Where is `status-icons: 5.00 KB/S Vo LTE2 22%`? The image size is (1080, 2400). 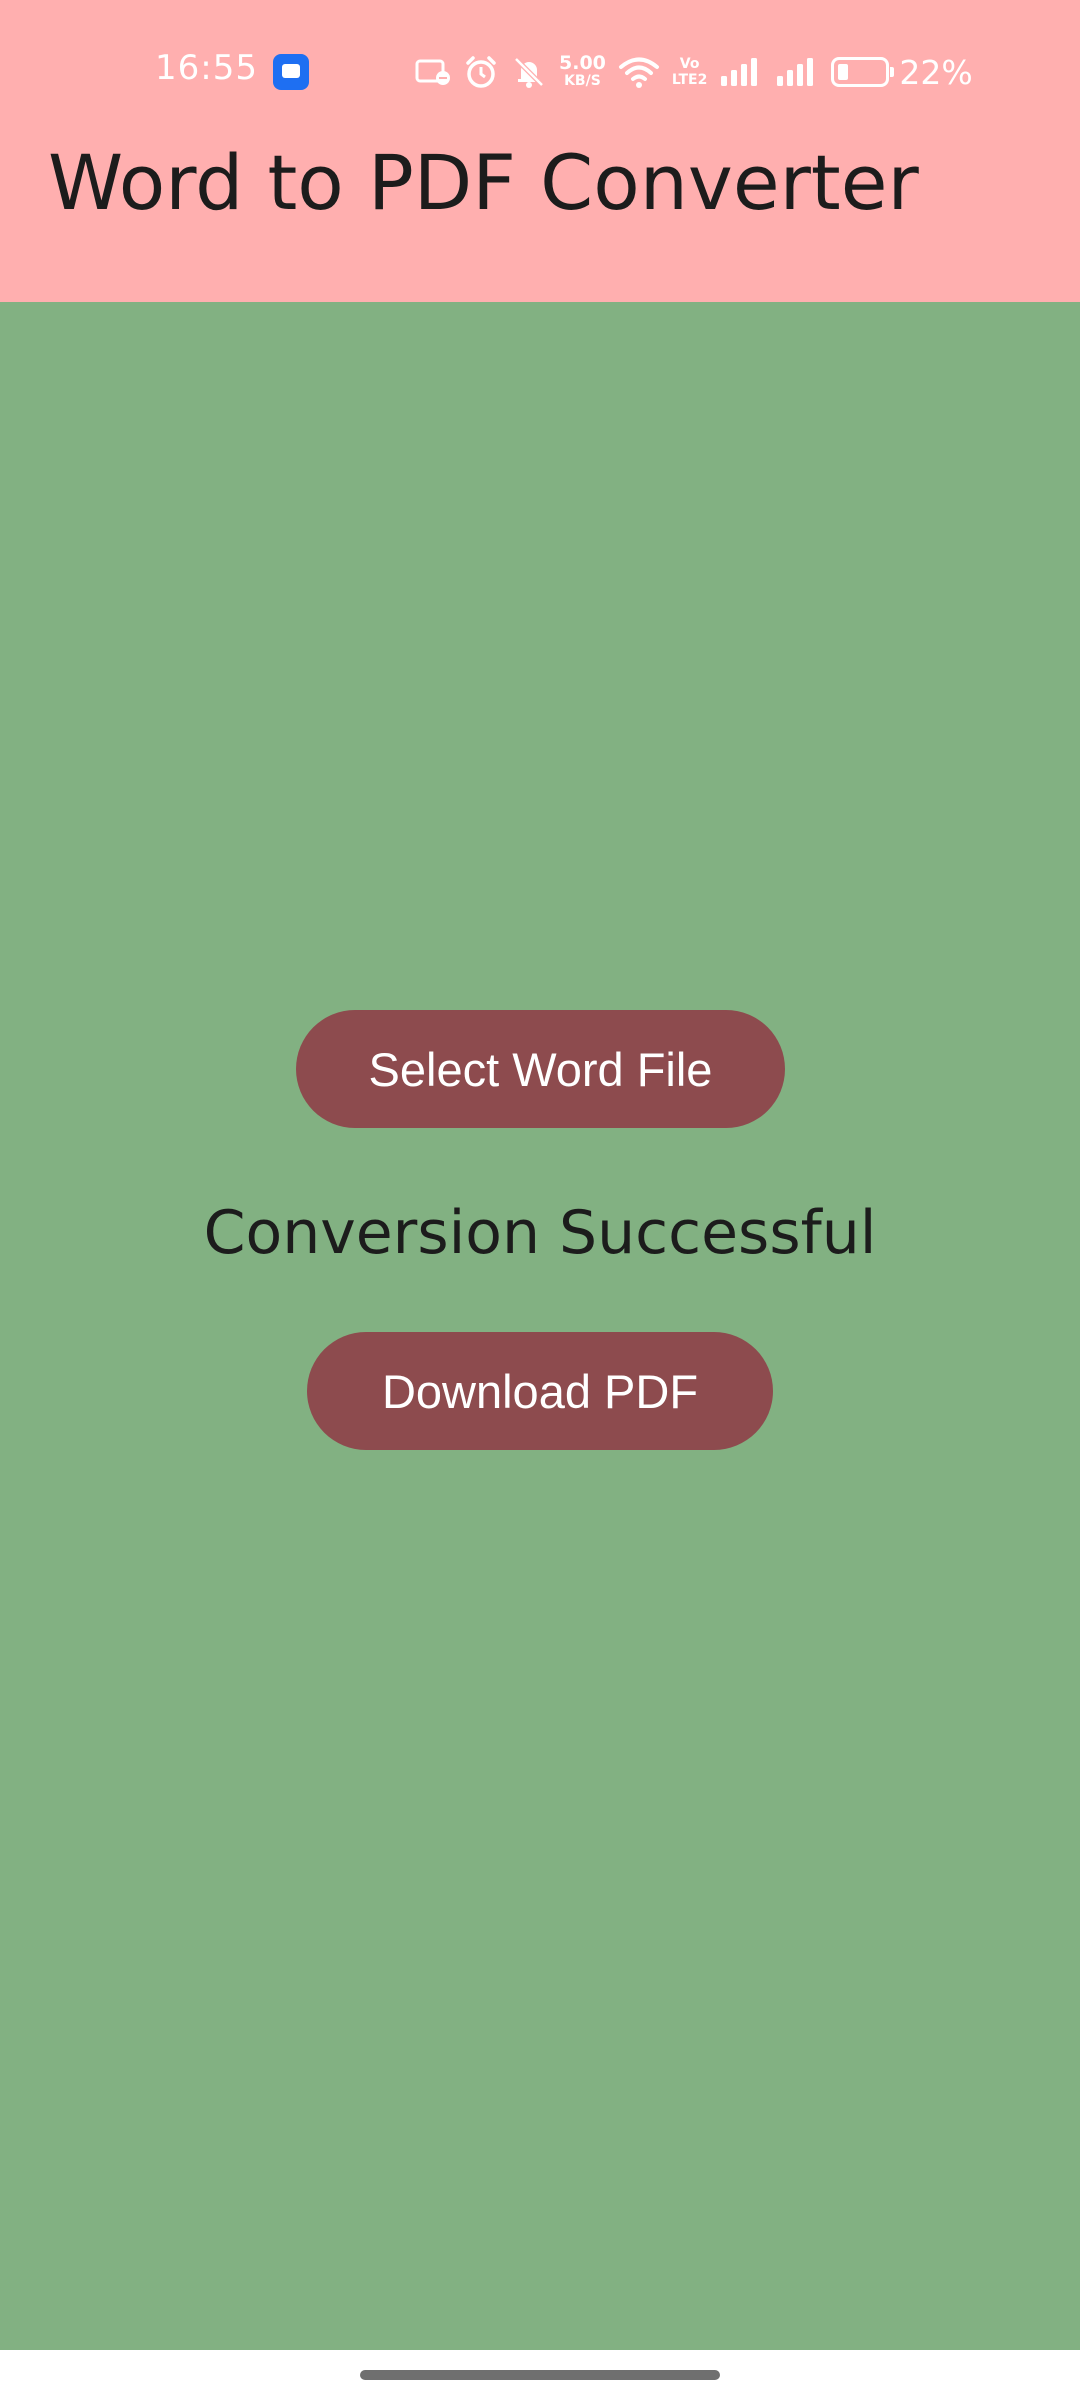
status-icons: 5.00 KB/S Vo LTE2 22% is located at coordinates (694, 72).